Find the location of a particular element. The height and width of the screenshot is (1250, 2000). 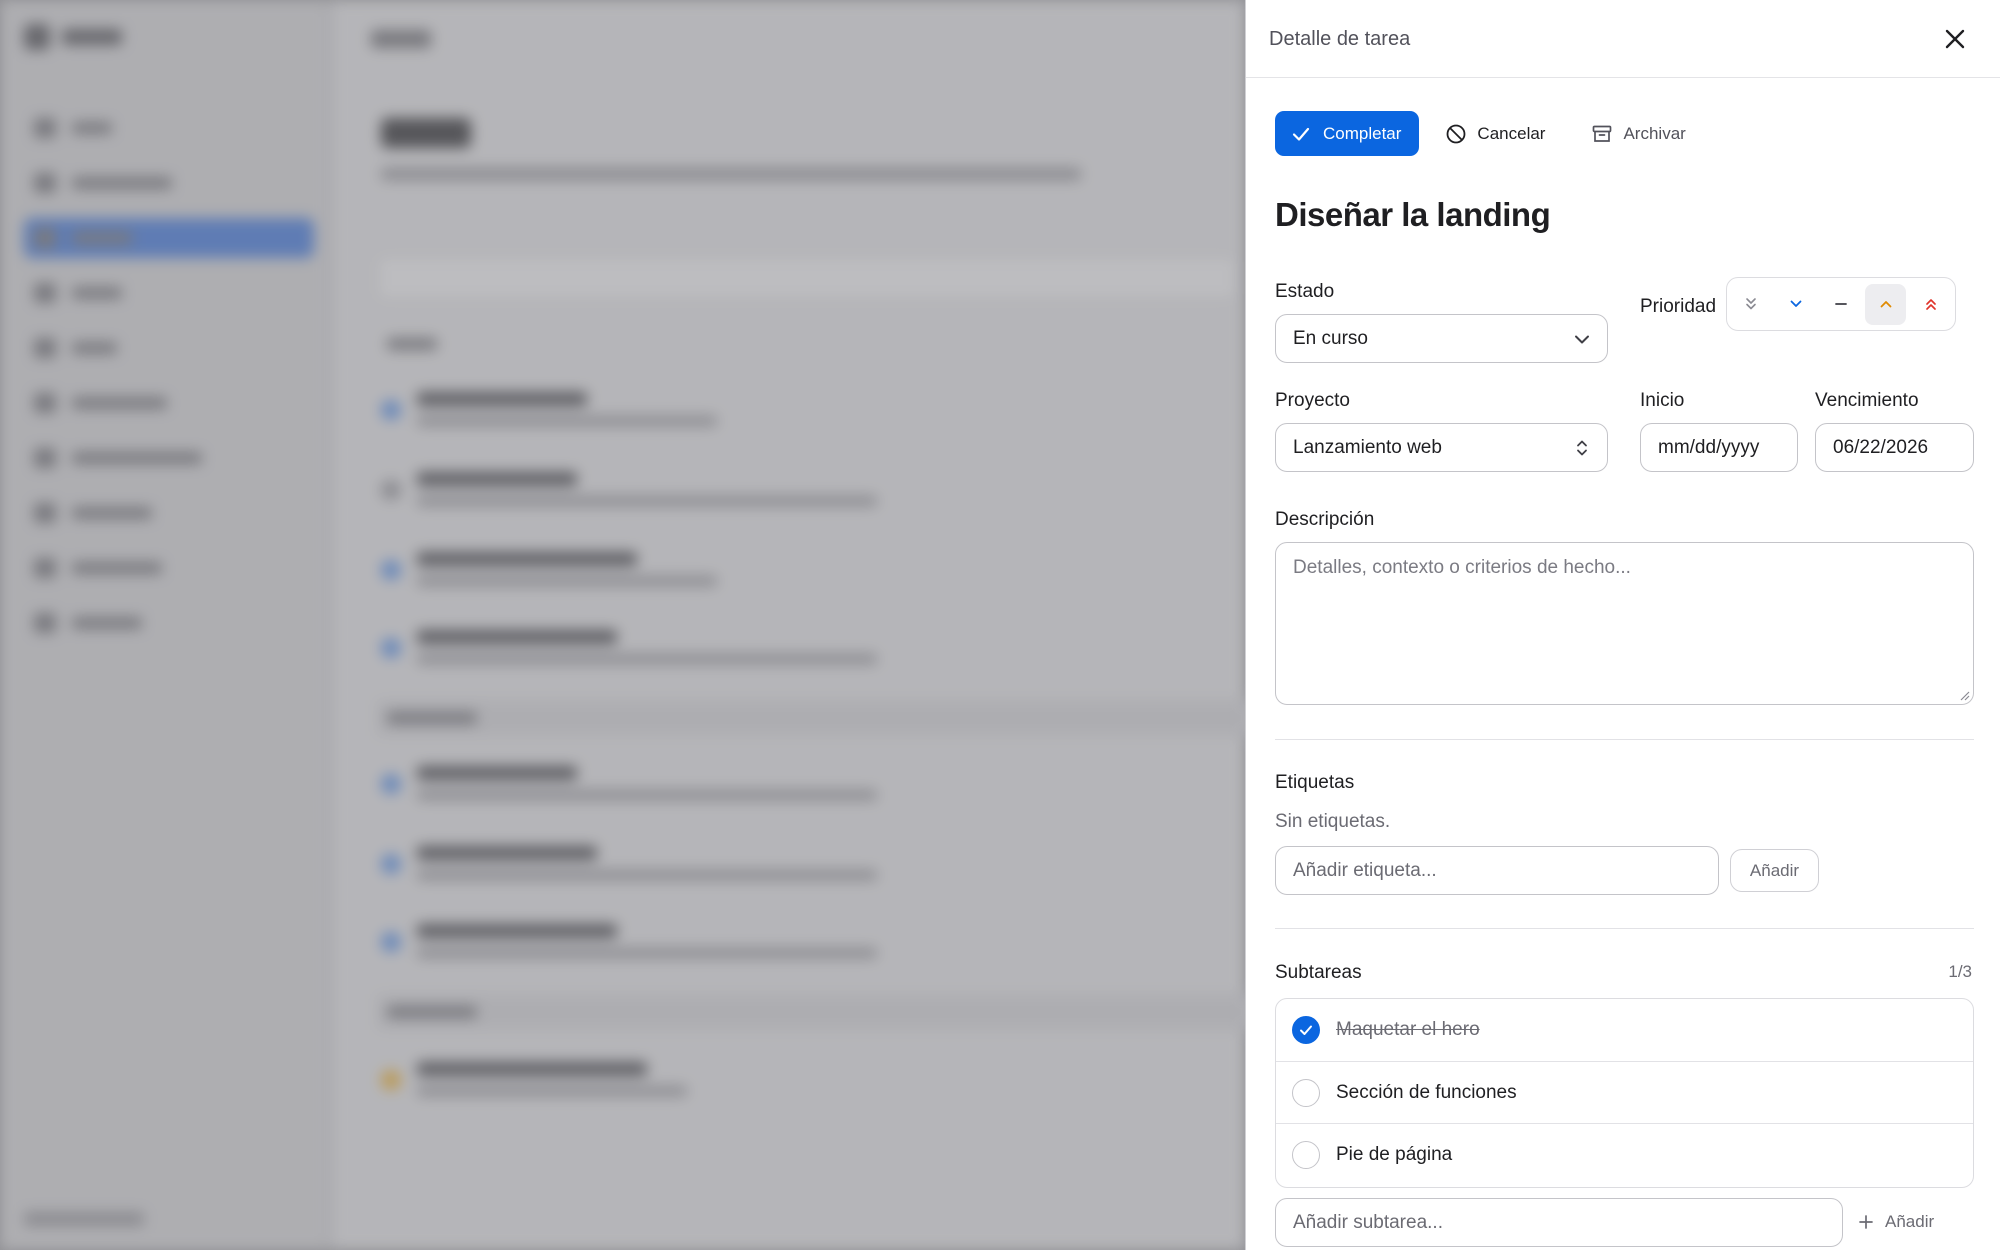

archive-button-label: Archivar is located at coordinates (1654, 133).